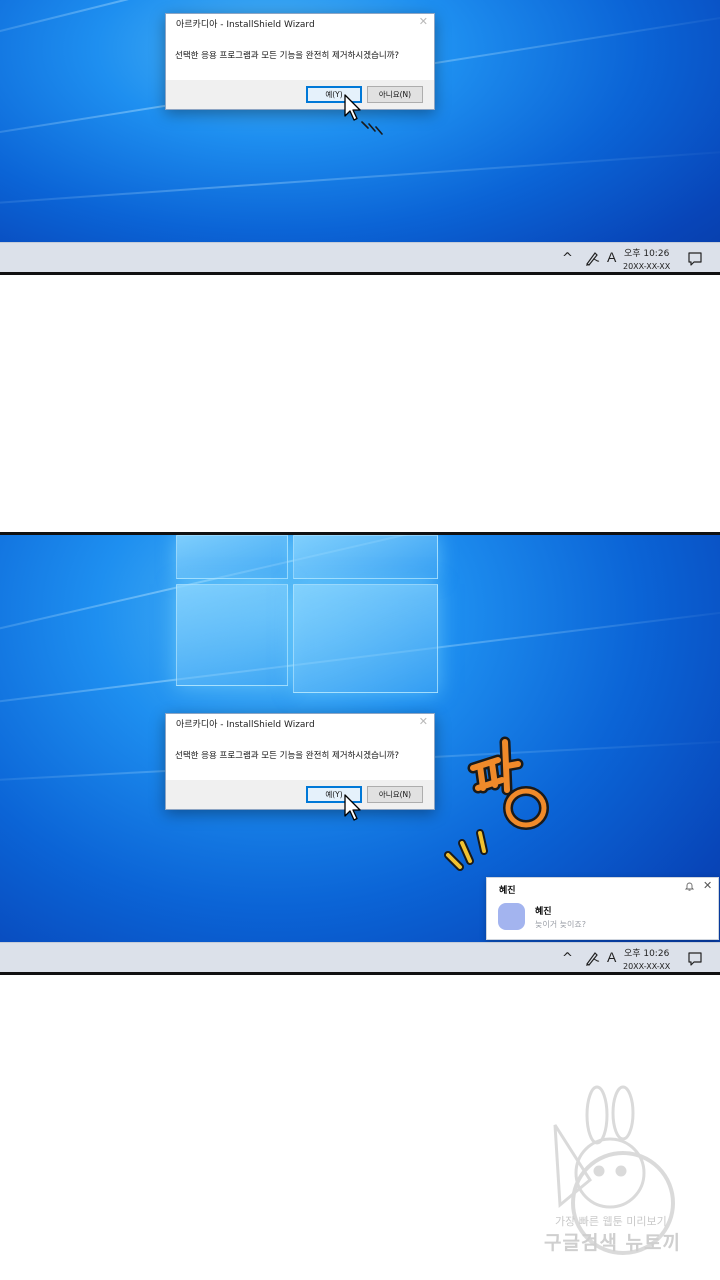 The width and height of the screenshot is (720, 1280). Describe the element at coordinates (602, 908) in the screenshot. I see `message-notification: 혜진 ✕ 혜진 늦이거 늦이죠?` at that location.